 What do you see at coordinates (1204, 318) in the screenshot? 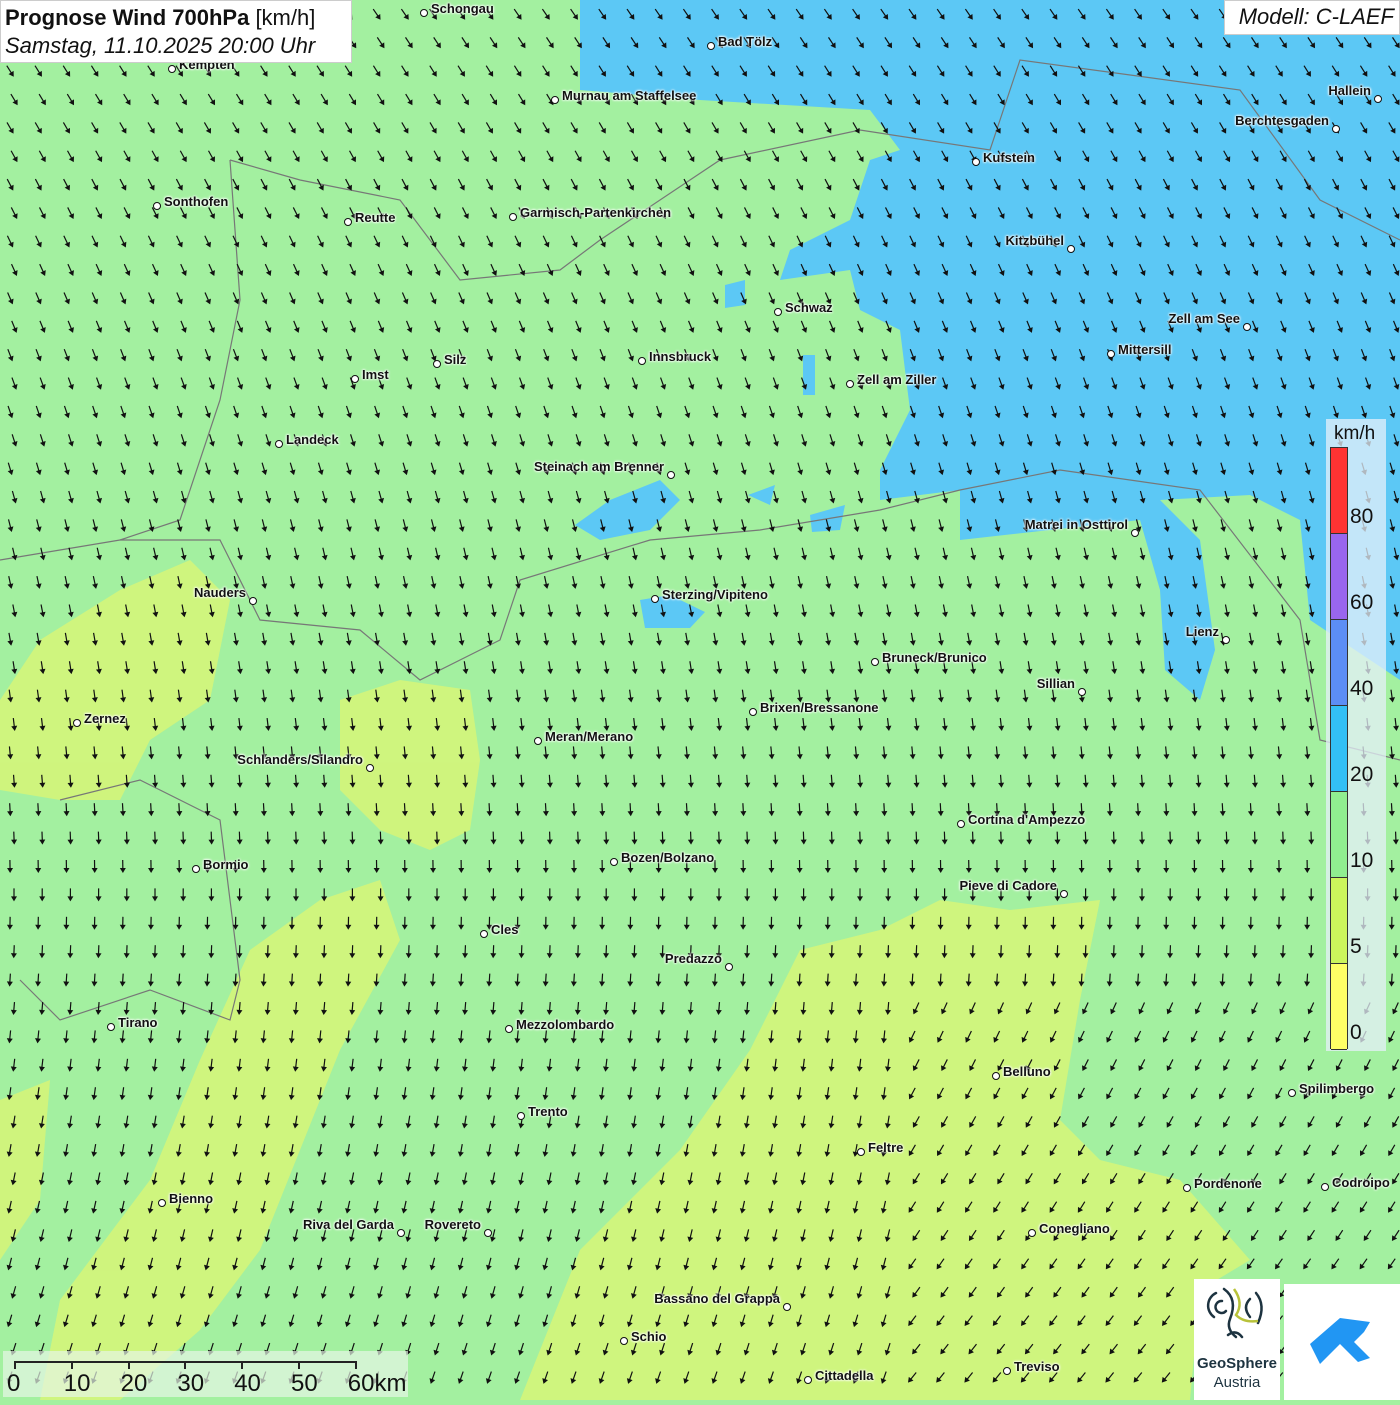
I see `city-name: Zell am See` at bounding box center [1204, 318].